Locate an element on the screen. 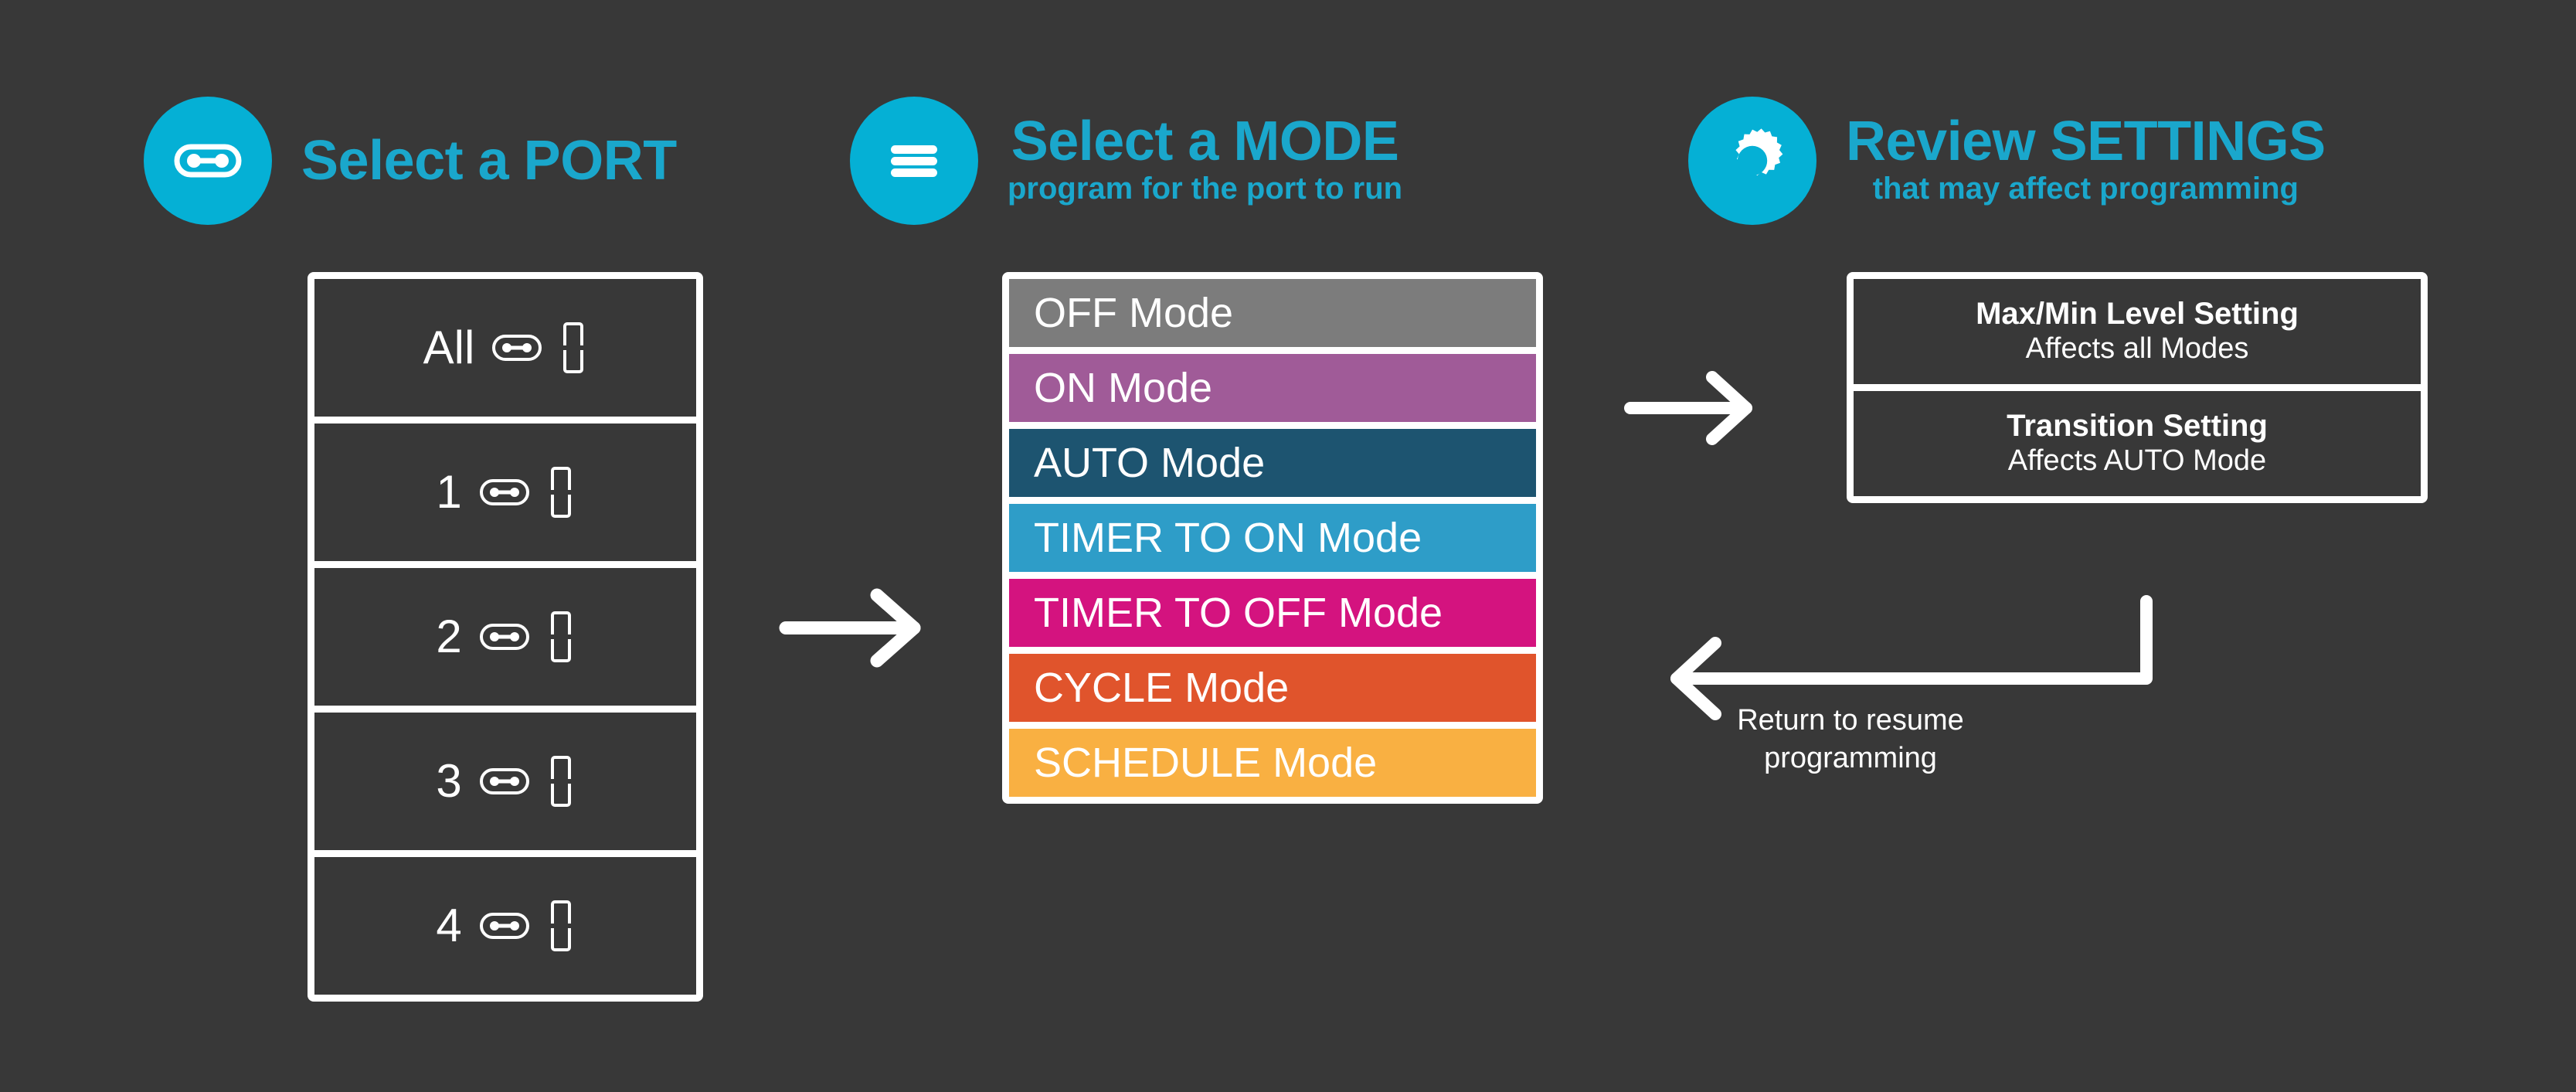 The width and height of the screenshot is (2576, 1092). port-row: 1 is located at coordinates (505, 493).